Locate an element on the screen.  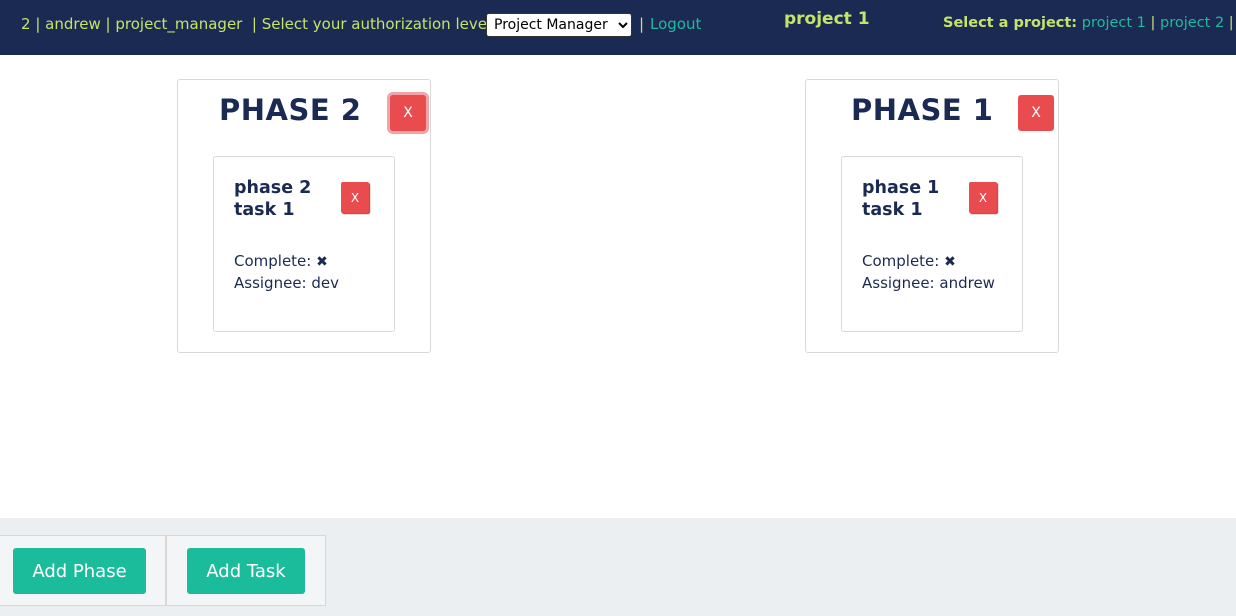
logout-link: Logout is located at coordinates (675, 24).